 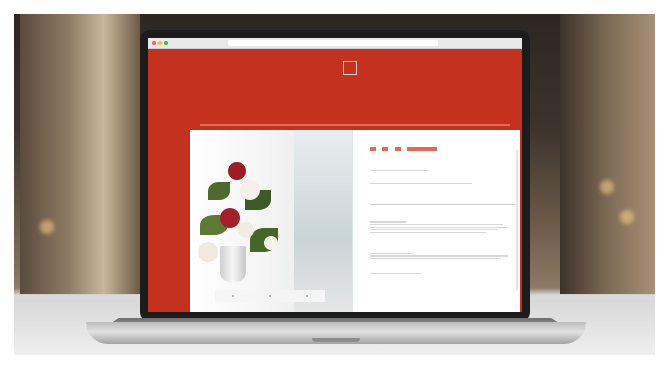 I want to click on minimize-dot-icon, so click(x=160, y=43).